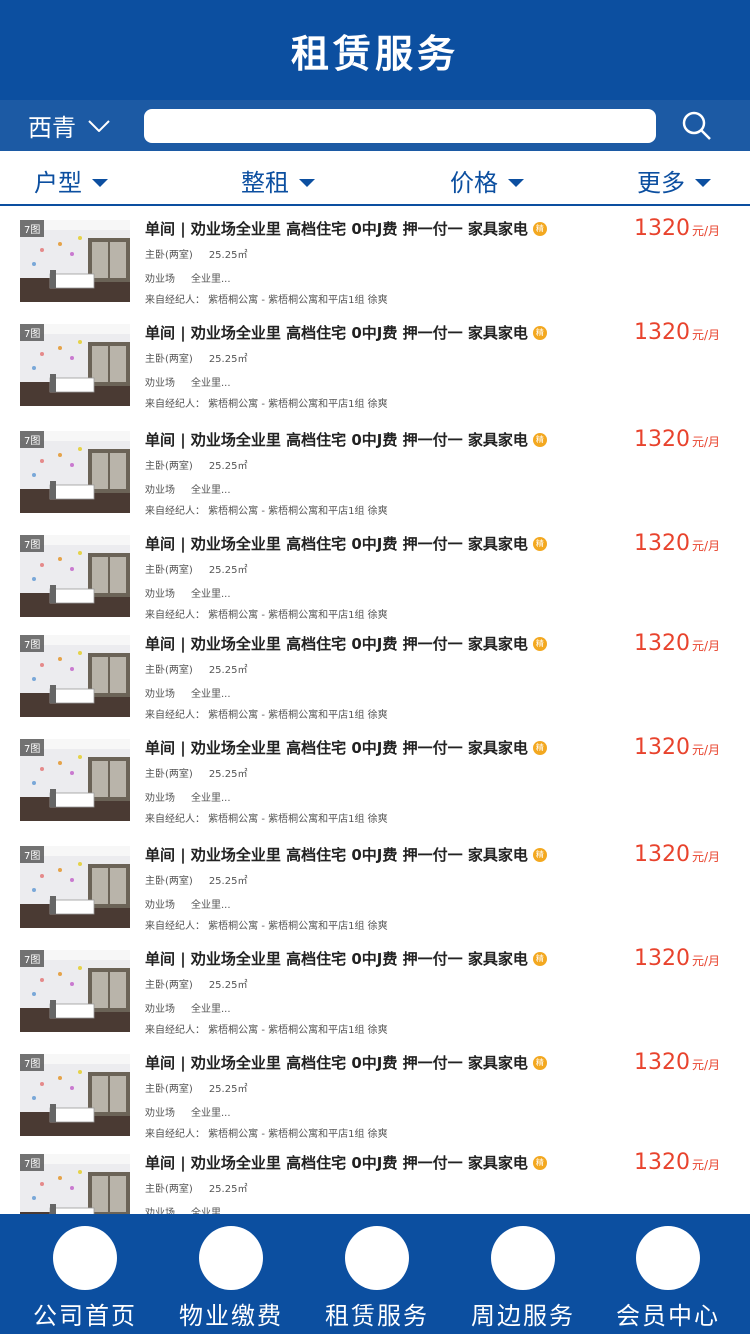 Image resolution: width=750 pixels, height=1334 pixels. Describe the element at coordinates (523, 1316) in the screenshot. I see `tab-label: 周边服务` at that location.